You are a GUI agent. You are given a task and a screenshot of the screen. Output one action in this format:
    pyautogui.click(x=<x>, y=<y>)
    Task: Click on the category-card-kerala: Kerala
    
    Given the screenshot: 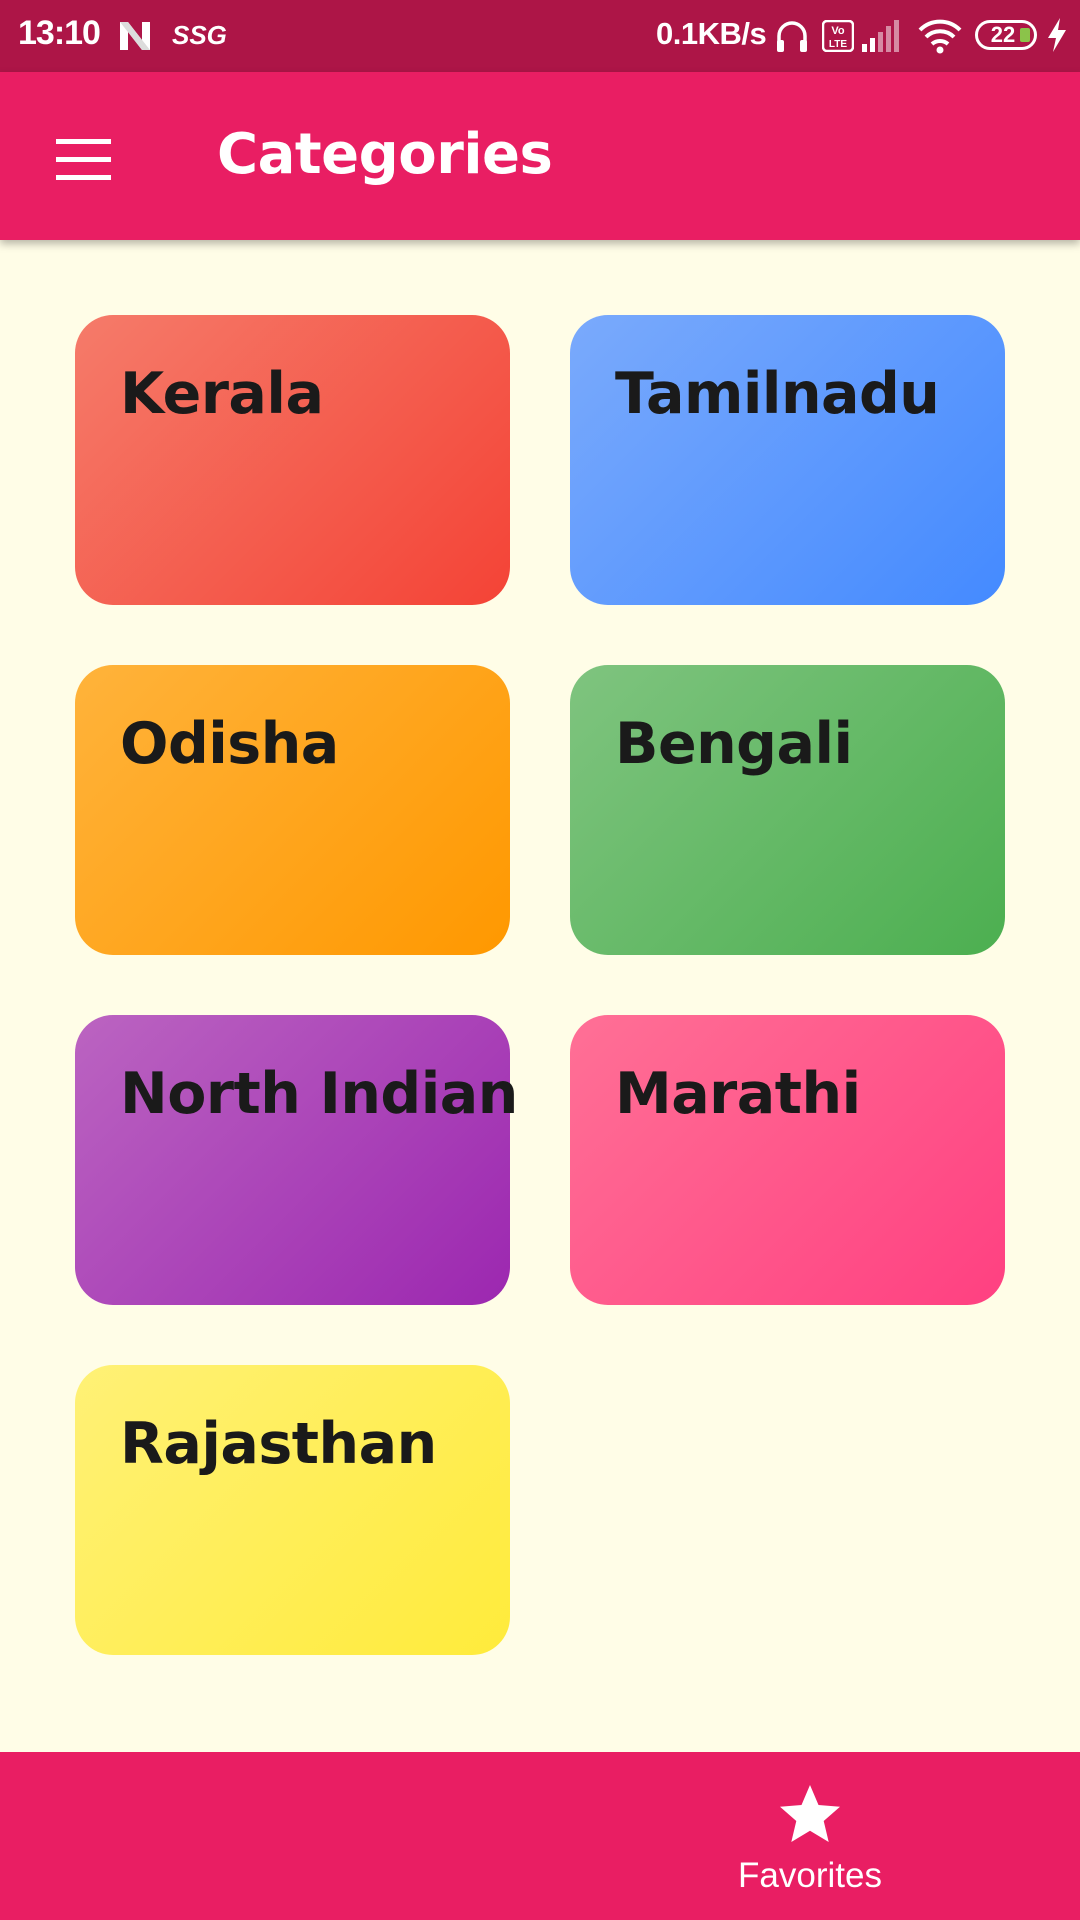 What is the action you would take?
    pyautogui.click(x=292, y=460)
    